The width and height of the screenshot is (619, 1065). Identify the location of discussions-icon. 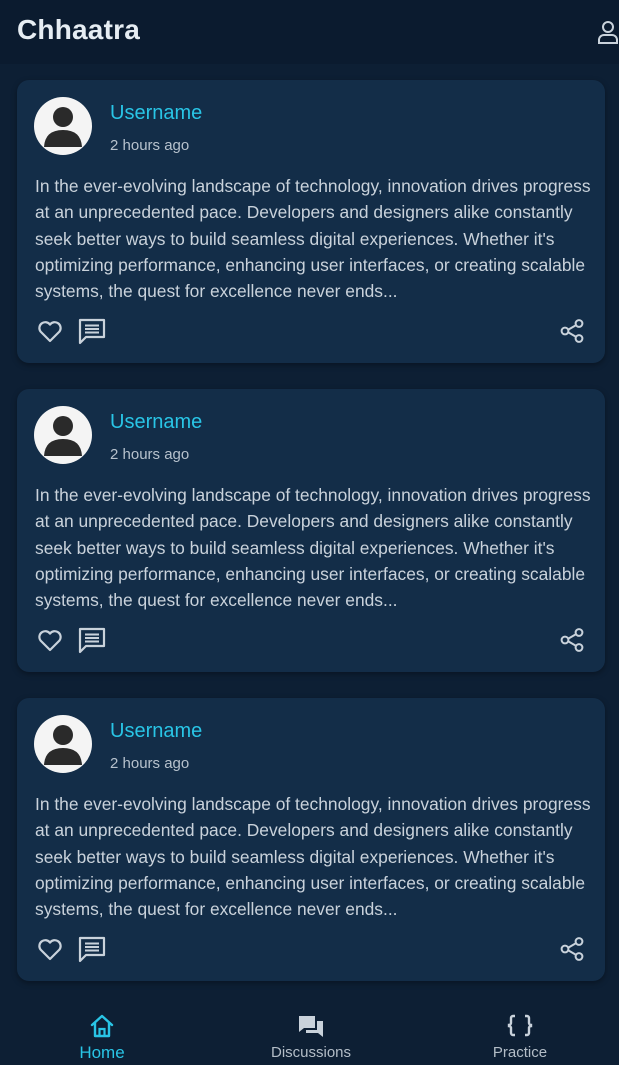
(311, 1026).